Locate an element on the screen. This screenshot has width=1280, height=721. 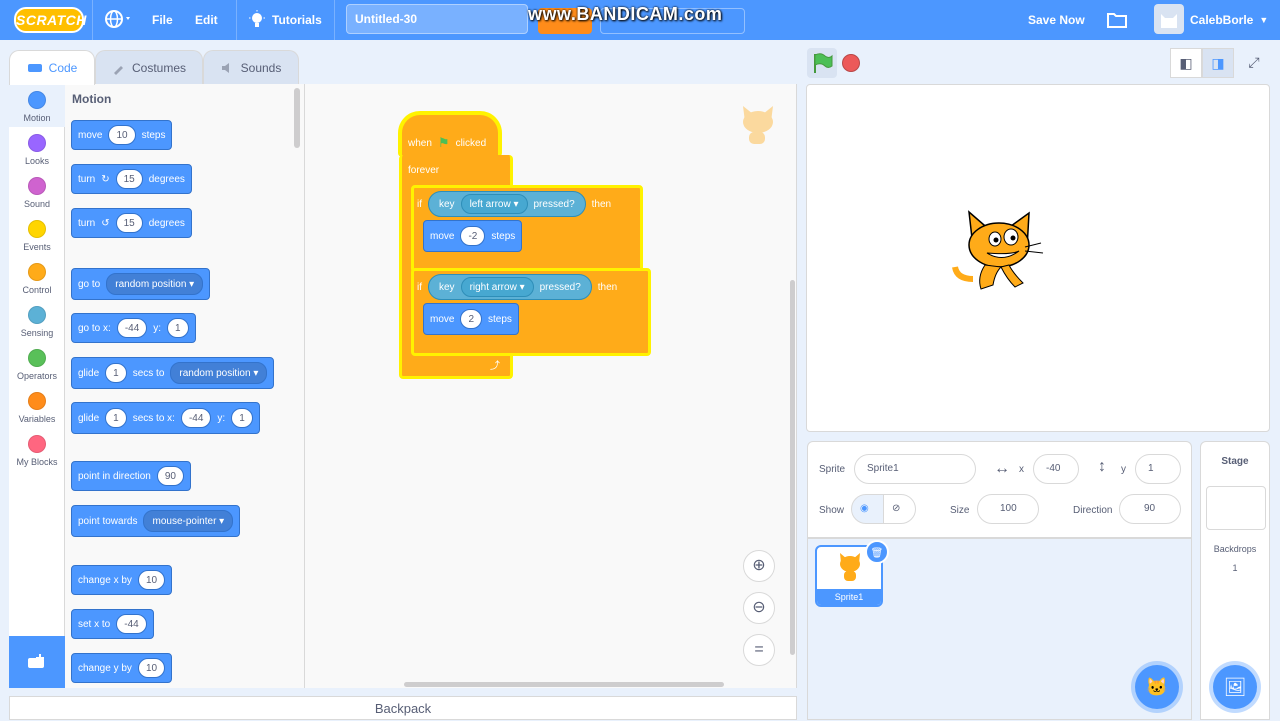
category-variables: Variables is located at coordinates (37, 406).